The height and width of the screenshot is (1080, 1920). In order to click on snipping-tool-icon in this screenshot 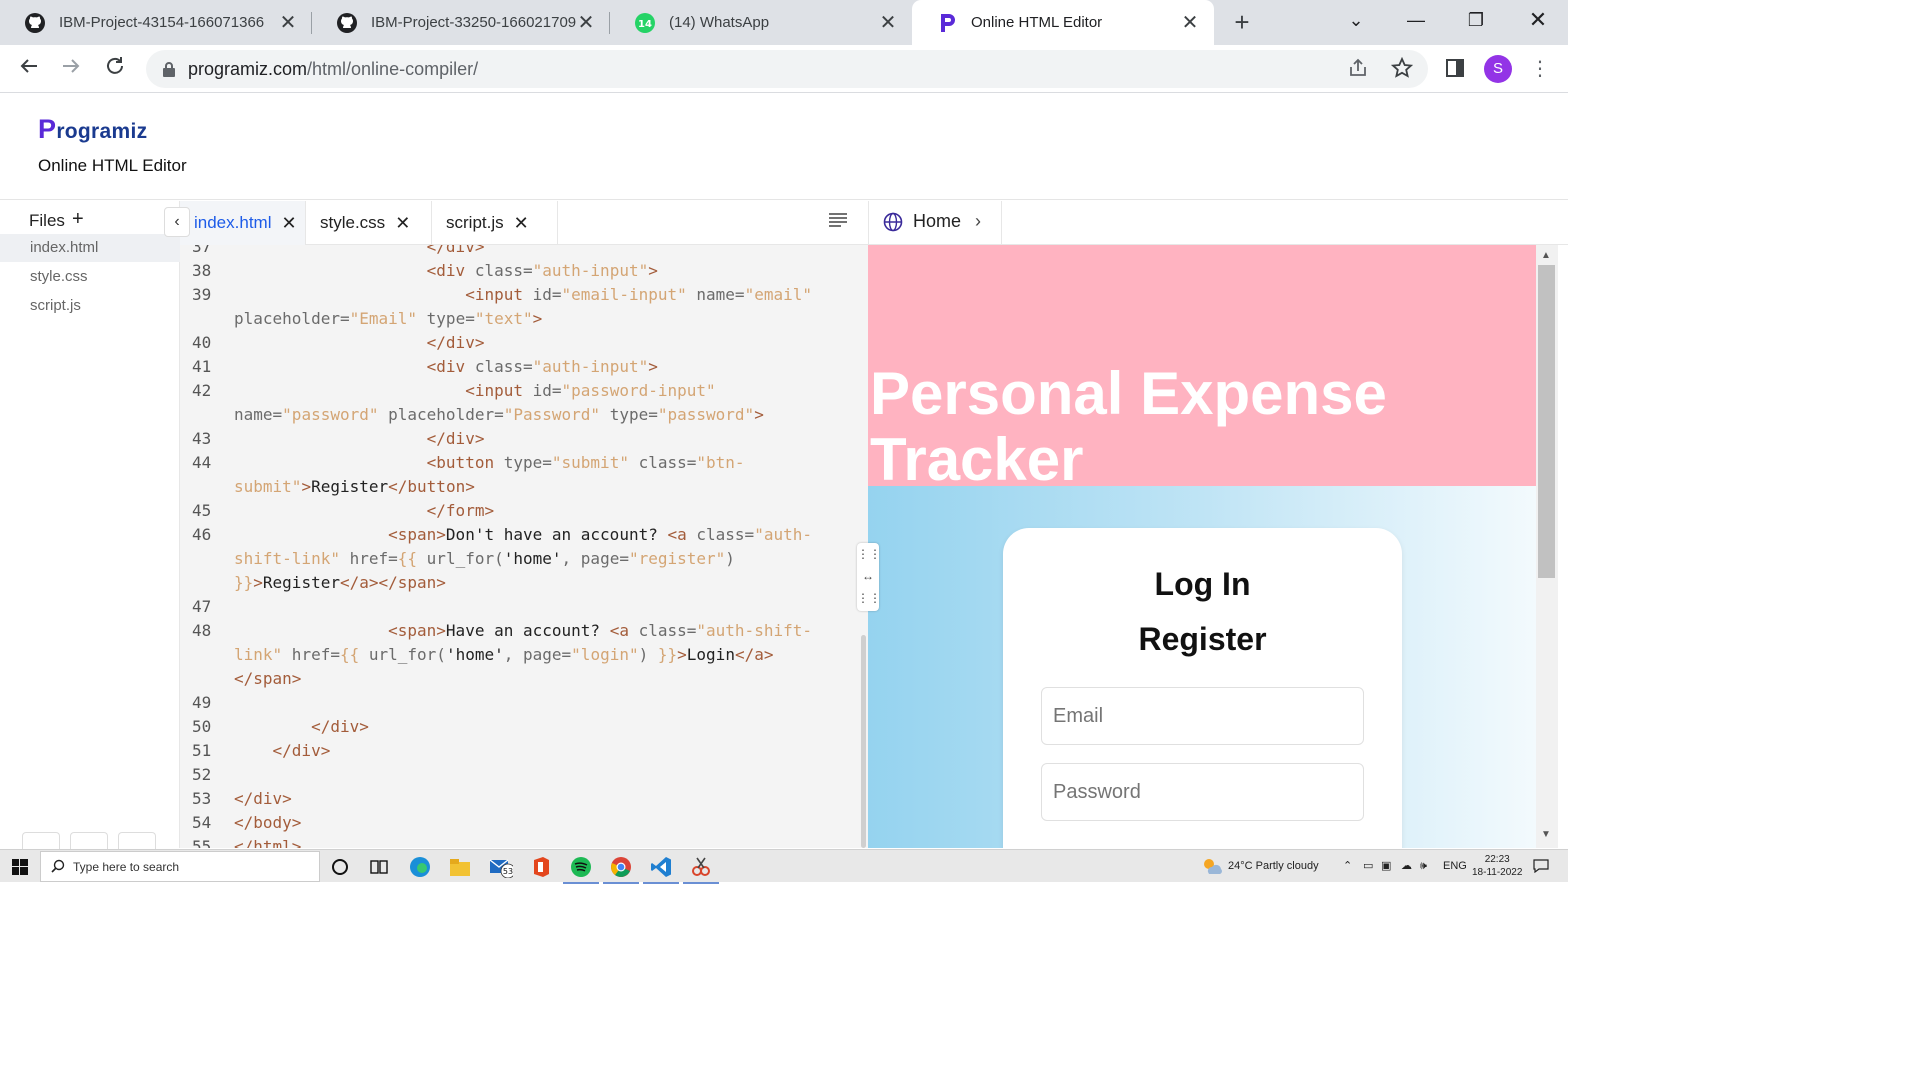, I will do `click(701, 869)`.